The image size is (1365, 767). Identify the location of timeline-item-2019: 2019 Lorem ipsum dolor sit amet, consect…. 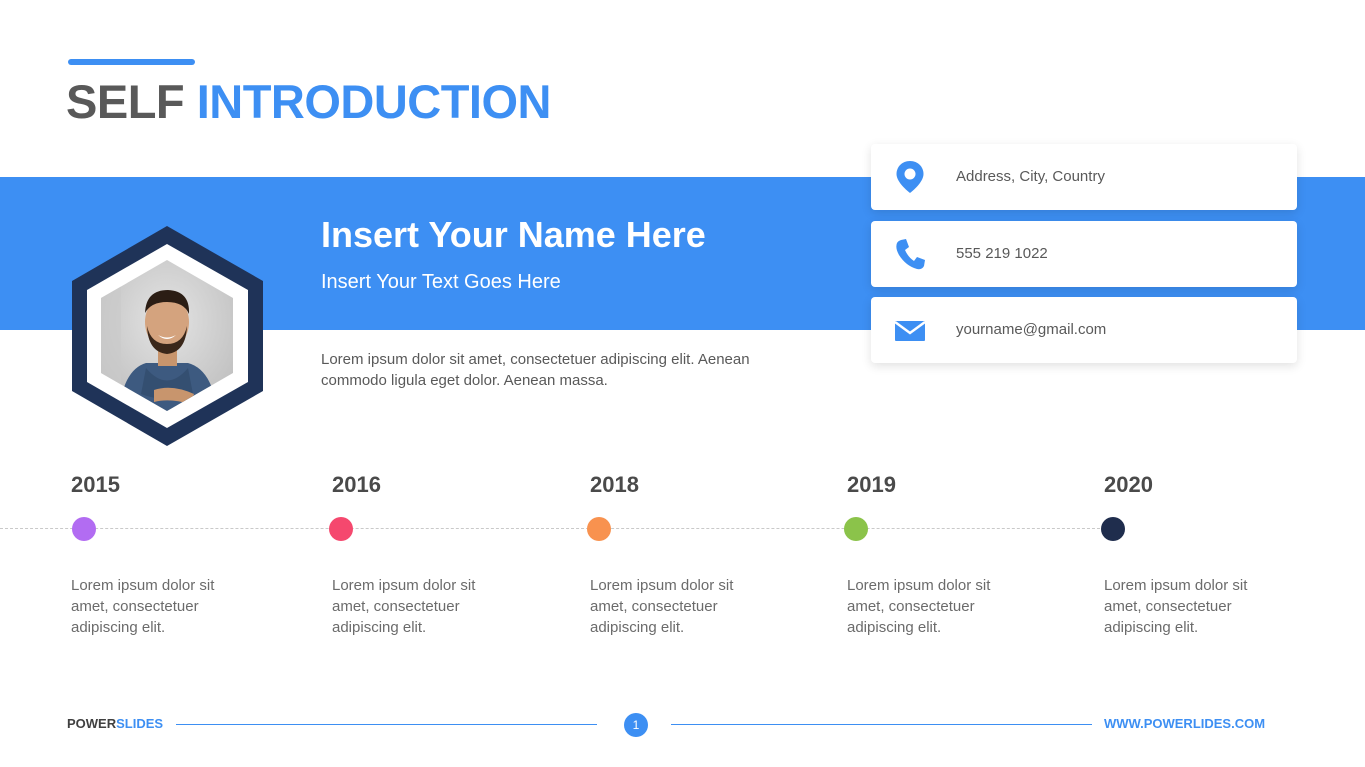
(945, 553).